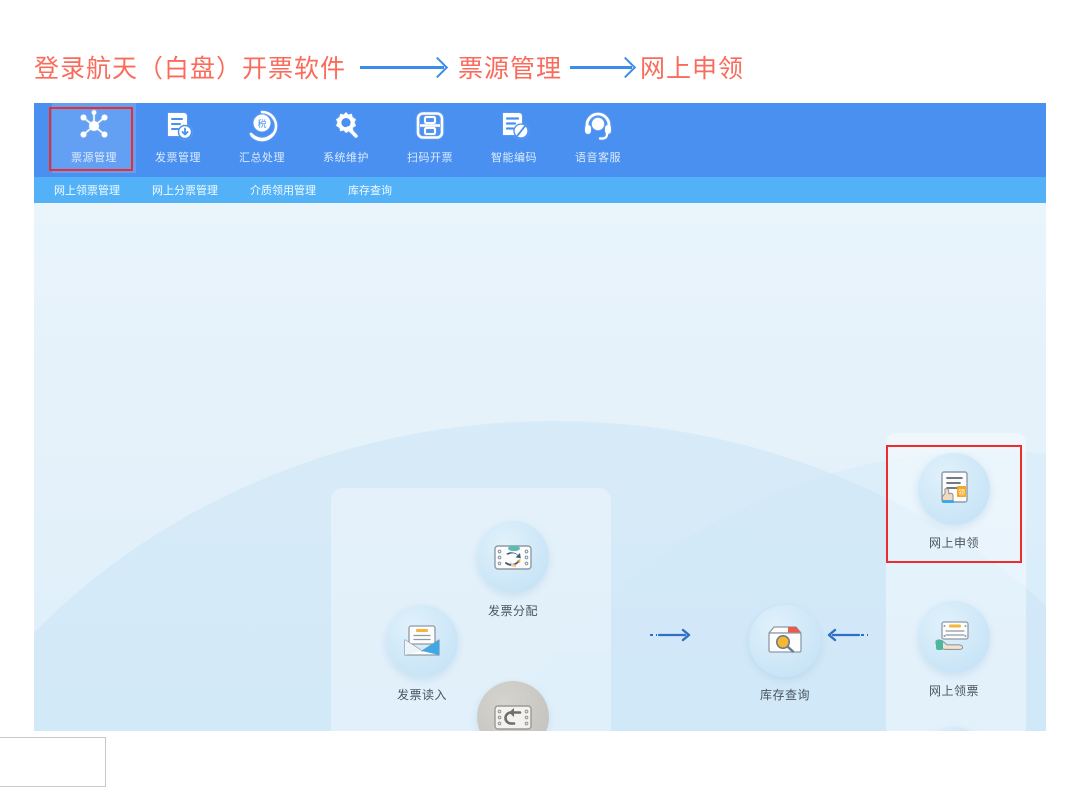  I want to click on submenu-item-online-receive-management: 网上领票管理, so click(87, 190).